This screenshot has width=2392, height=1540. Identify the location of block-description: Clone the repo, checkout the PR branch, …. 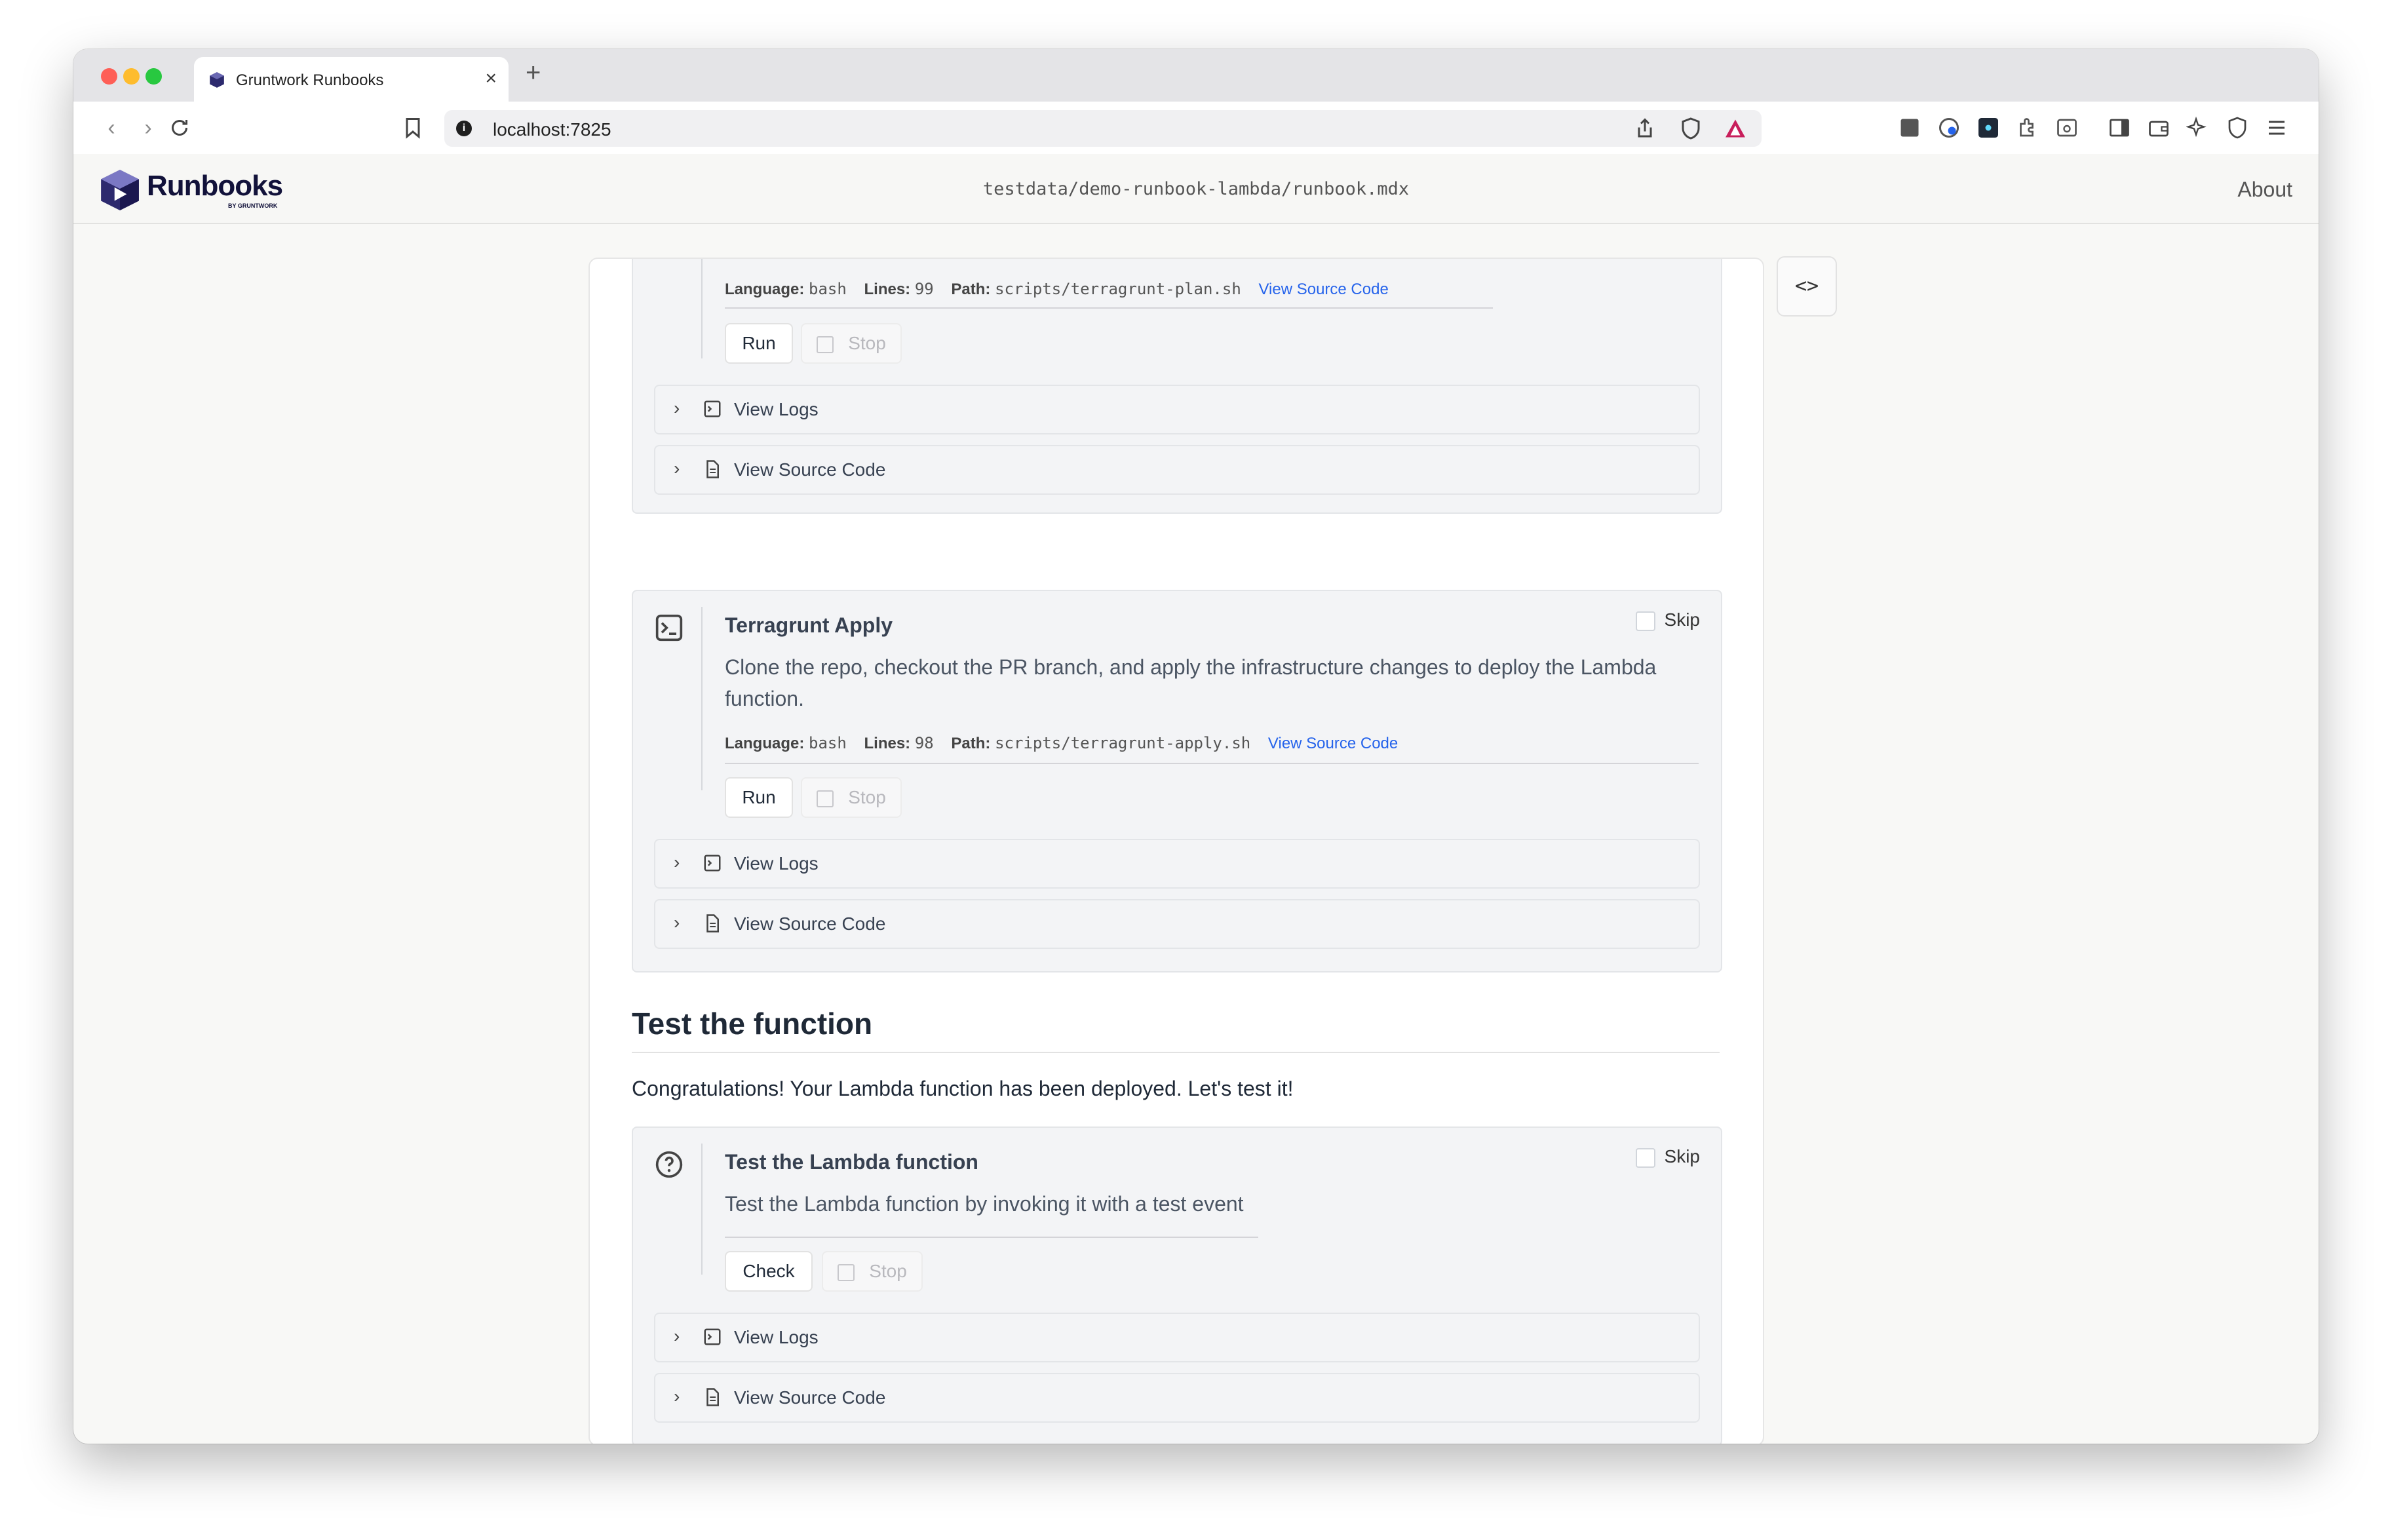
(1191, 682).